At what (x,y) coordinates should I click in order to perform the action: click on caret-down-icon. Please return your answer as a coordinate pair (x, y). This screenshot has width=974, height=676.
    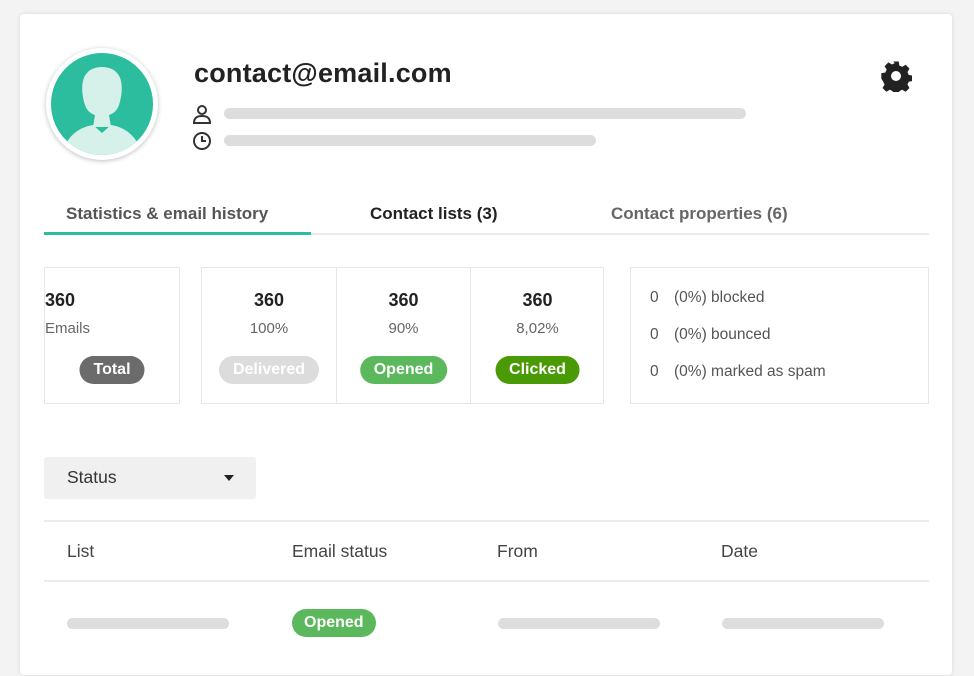
    Looking at the image, I should click on (229, 478).